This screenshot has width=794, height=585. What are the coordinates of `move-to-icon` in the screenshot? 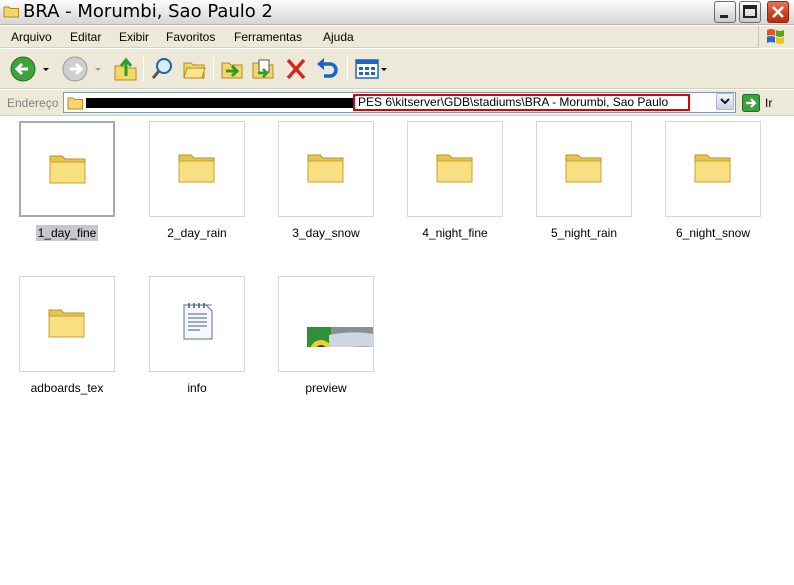 It's located at (232, 70).